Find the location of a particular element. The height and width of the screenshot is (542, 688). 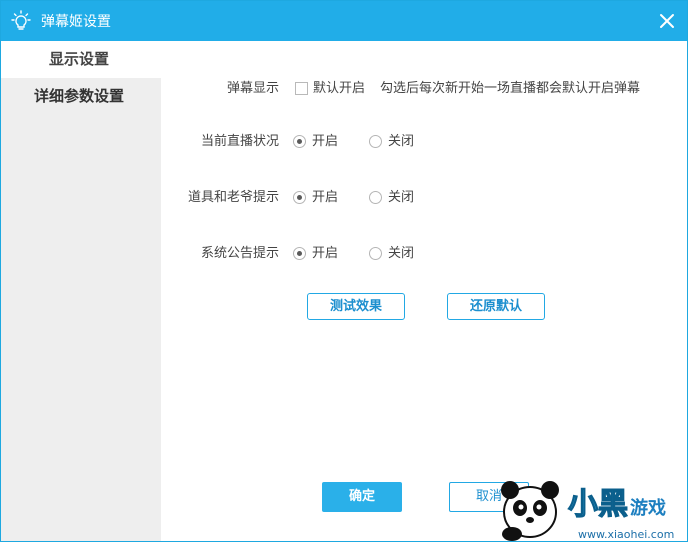

props-notice-on-radio is located at coordinates (299, 197).